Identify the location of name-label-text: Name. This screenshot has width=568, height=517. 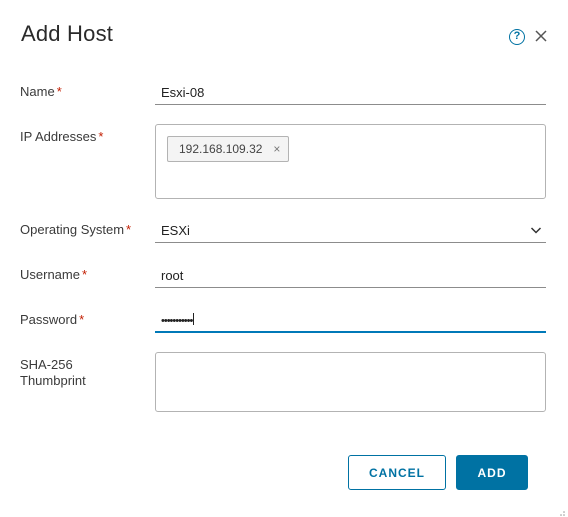
(37, 91).